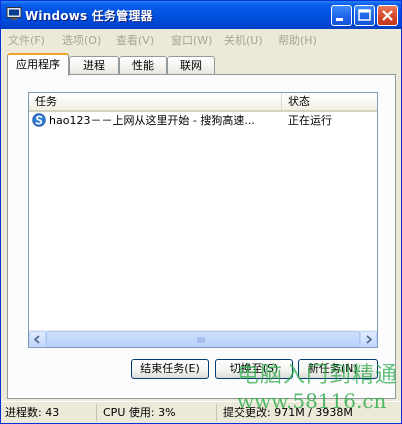 Image resolution: width=402 pixels, height=424 pixels. I want to click on scroll-left-button, so click(37, 339).